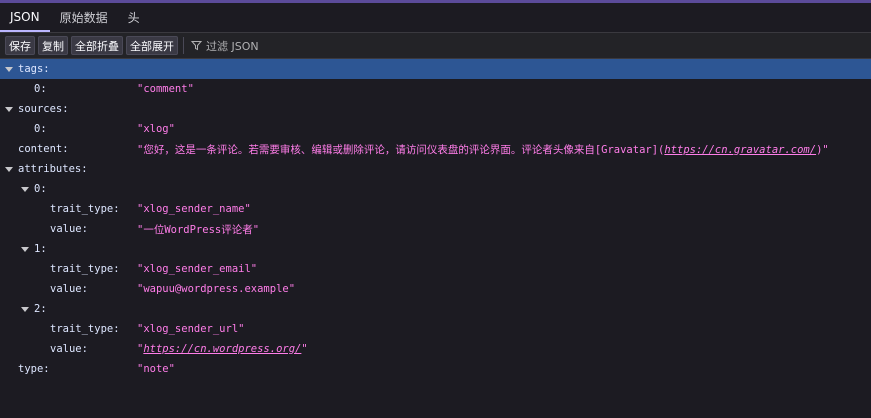 The width and height of the screenshot is (871, 418). What do you see at coordinates (435, 18) in the screenshot?
I see `tab-bar: JSON 原始数据 头` at bounding box center [435, 18].